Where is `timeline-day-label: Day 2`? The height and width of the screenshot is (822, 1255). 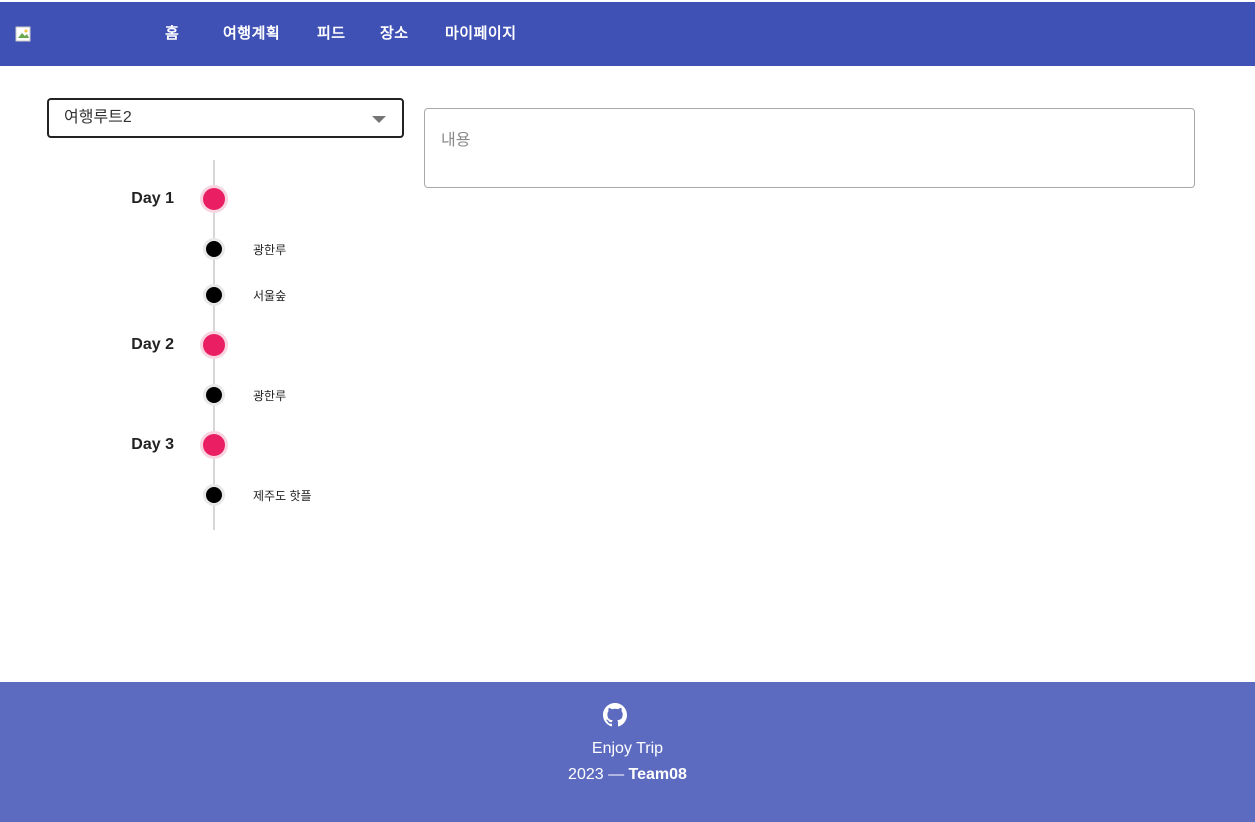
timeline-day-label: Day 2 is located at coordinates (152, 344).